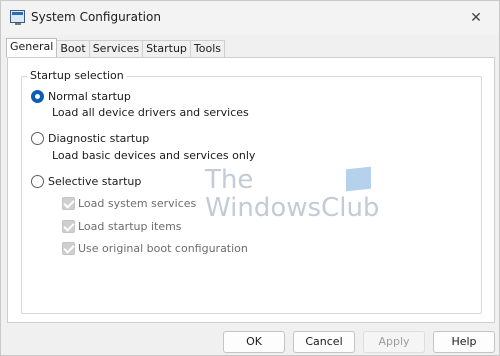  I want to click on title-bar: System Configuration ✕, so click(250, 18).